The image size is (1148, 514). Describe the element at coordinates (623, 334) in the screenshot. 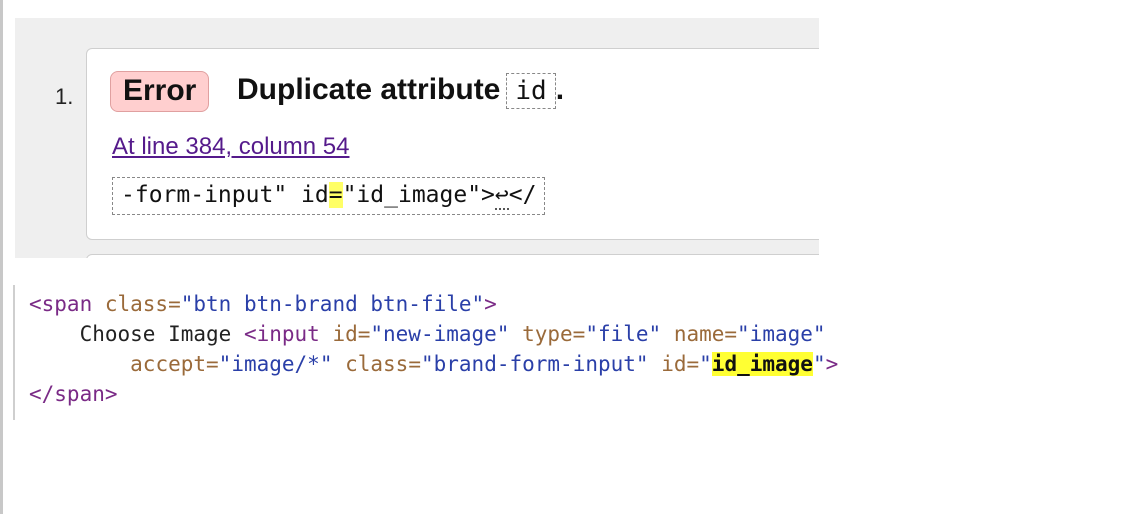

I see `source-value: "file"` at that location.